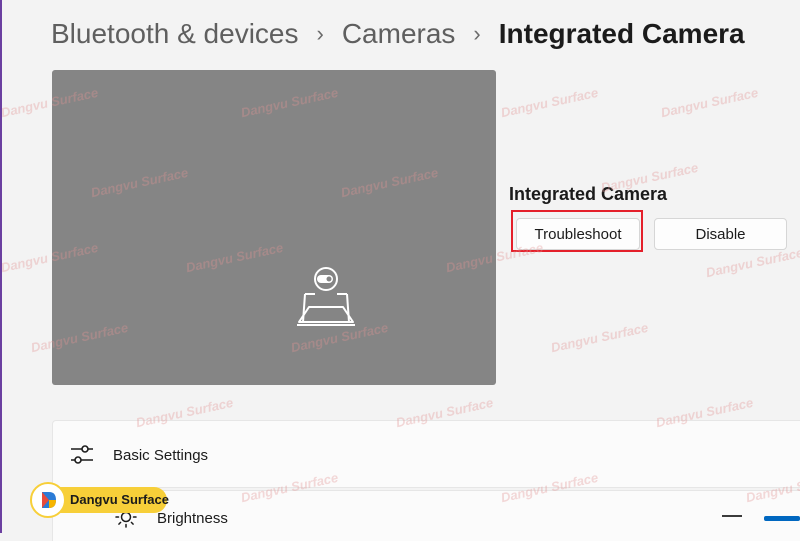 This screenshot has height=541, width=800. Describe the element at coordinates (621, 33) in the screenshot. I see `page-title: Integrated Camera` at that location.